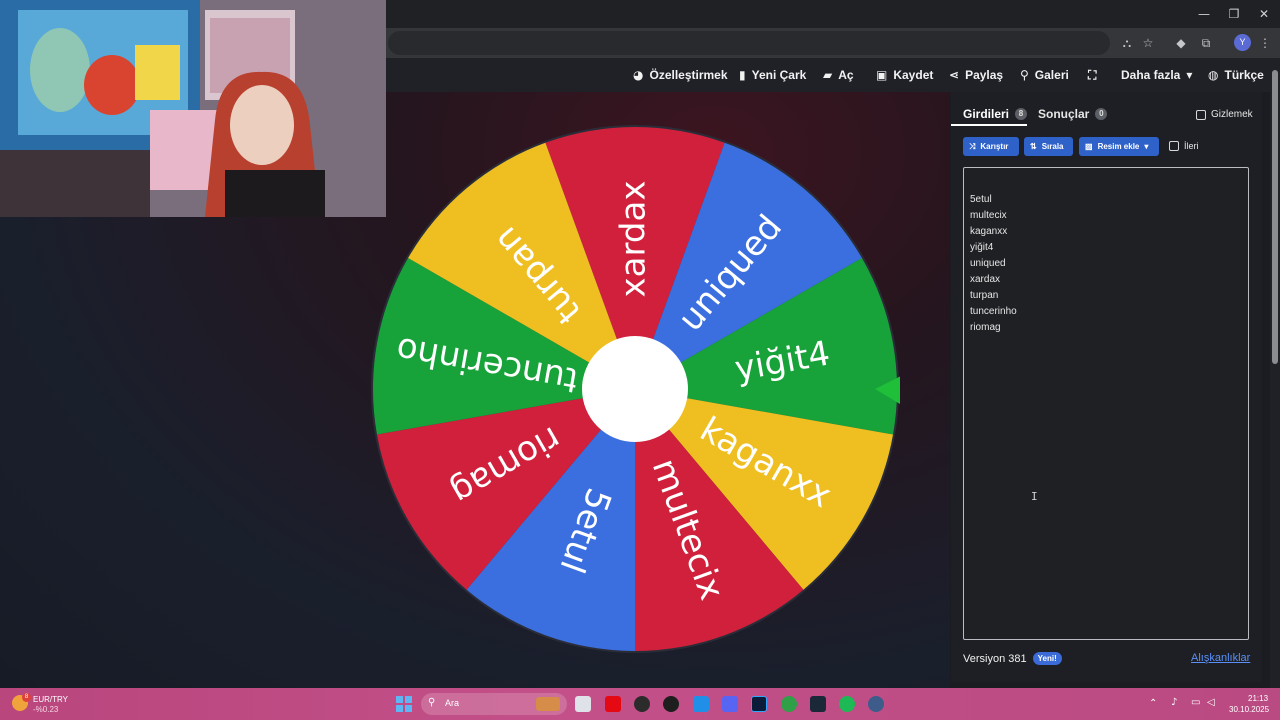 Image resolution: width=1280 pixels, height=720 pixels. I want to click on save-button: ▣ Kaydet, so click(904, 75).